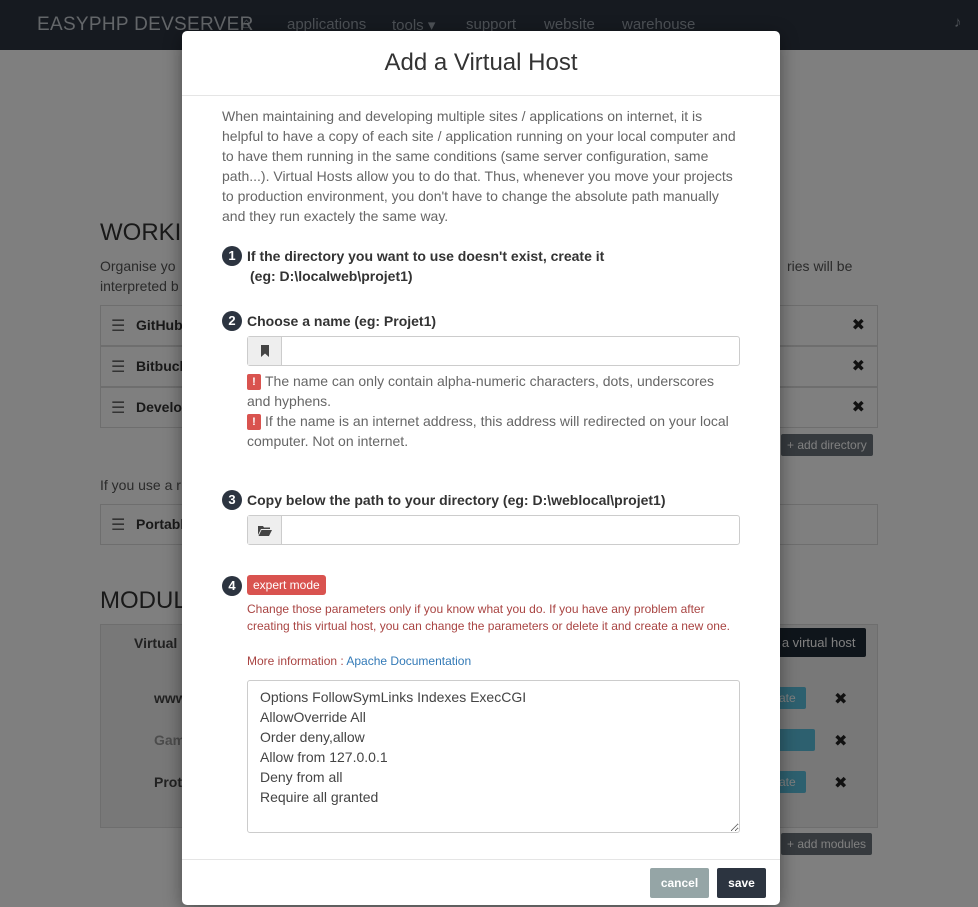 Image resolution: width=978 pixels, height=907 pixels. I want to click on step2-title: Choose a name (eg: Projet1), so click(342, 321).